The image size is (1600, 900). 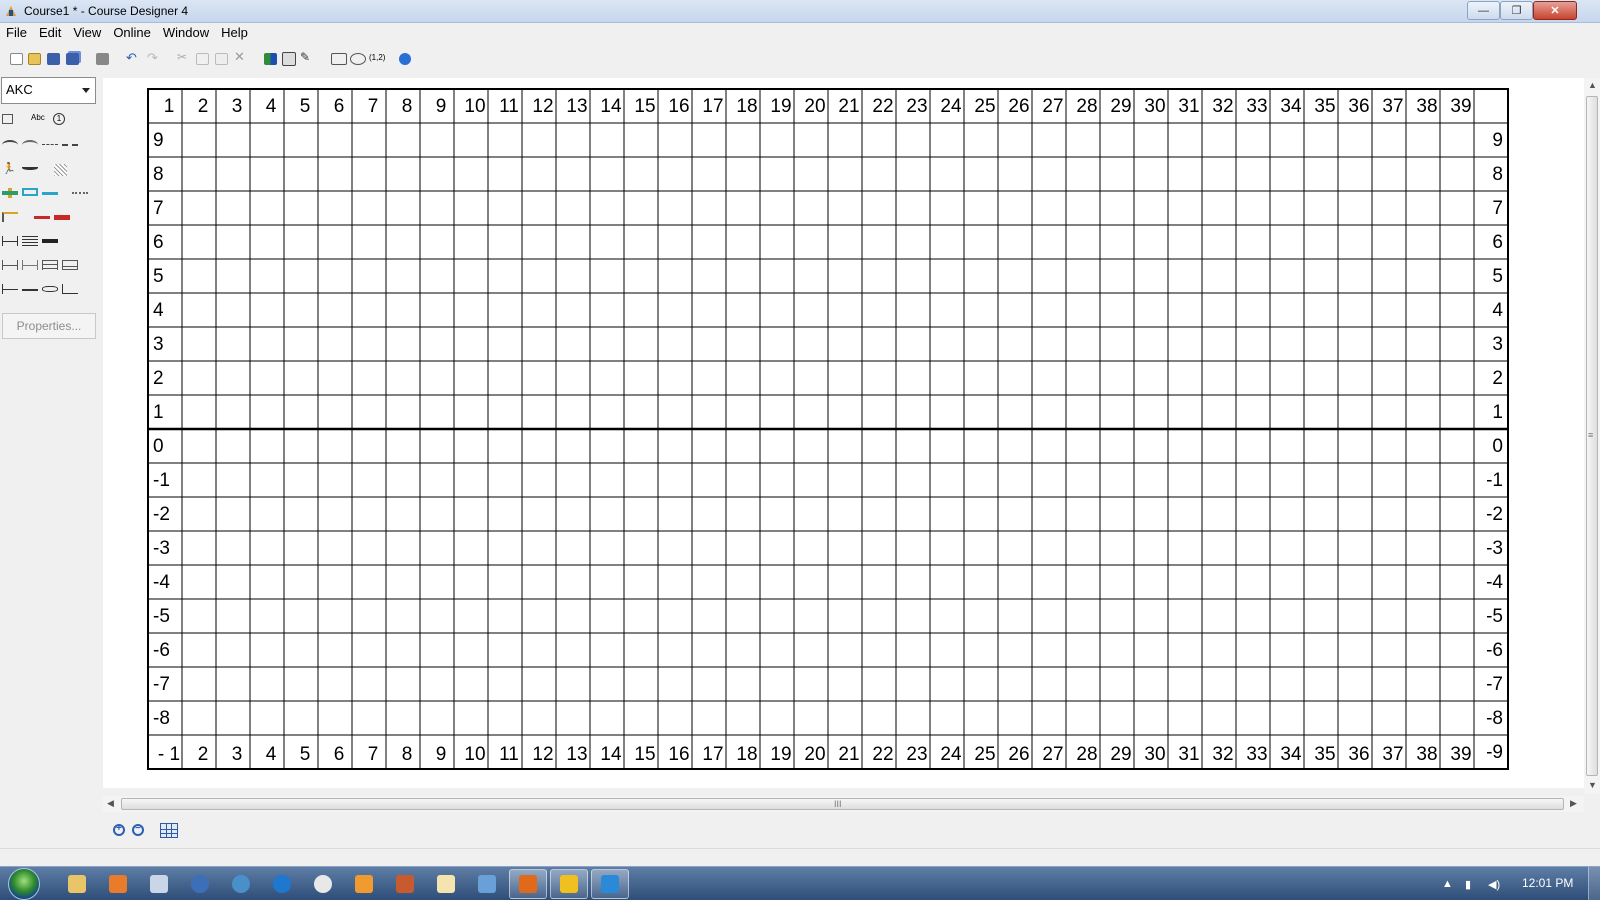 I want to click on show-desktop-button, so click(x=1594, y=883).